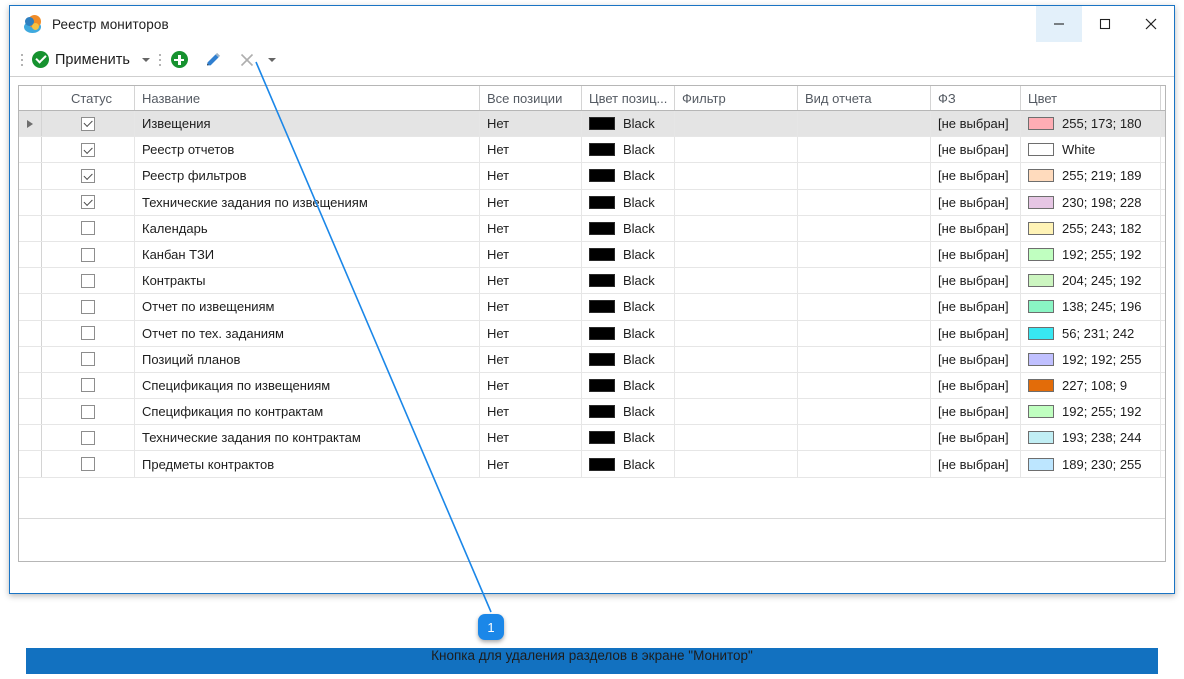 This screenshot has height=679, width=1184. What do you see at coordinates (1091, 385) in the screenshot?
I see `cell-color: 227; 108; 9` at bounding box center [1091, 385].